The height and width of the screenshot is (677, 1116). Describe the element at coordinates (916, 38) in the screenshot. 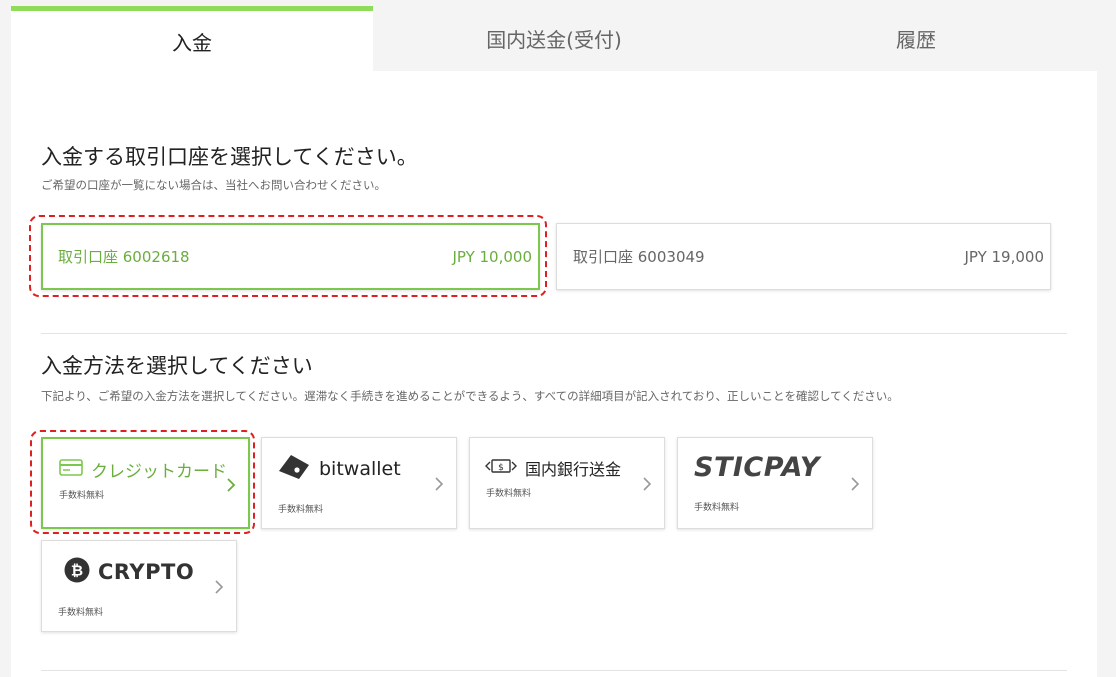

I see `tab-history: 履歴` at that location.